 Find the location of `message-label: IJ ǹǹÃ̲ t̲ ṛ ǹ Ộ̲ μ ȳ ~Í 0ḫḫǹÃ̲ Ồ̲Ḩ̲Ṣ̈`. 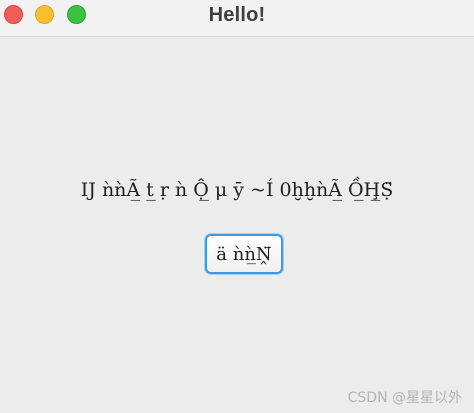

message-label: IJ ǹǹÃ̲ t̲ ṛ ǹ Ộ̲ μ ȳ ~Í 0ḫḫǹÃ̲ Ồ̲Ḩ̲Ṣ̈ is located at coordinates (237, 190).